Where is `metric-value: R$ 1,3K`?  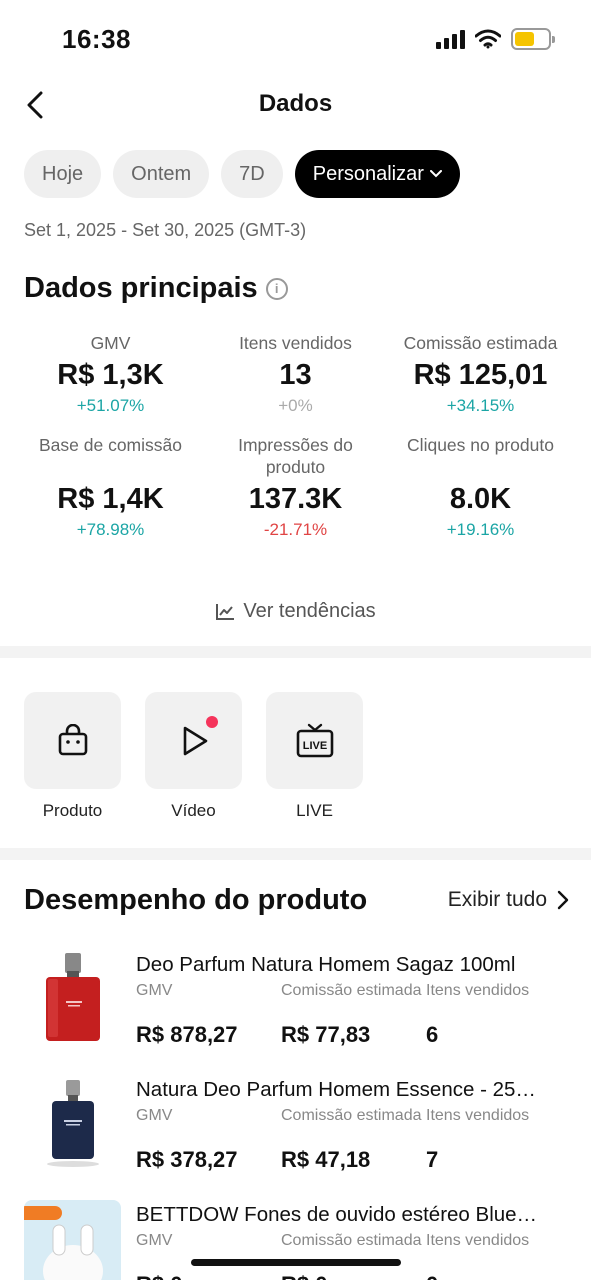
metric-value: R$ 1,3K is located at coordinates (110, 375).